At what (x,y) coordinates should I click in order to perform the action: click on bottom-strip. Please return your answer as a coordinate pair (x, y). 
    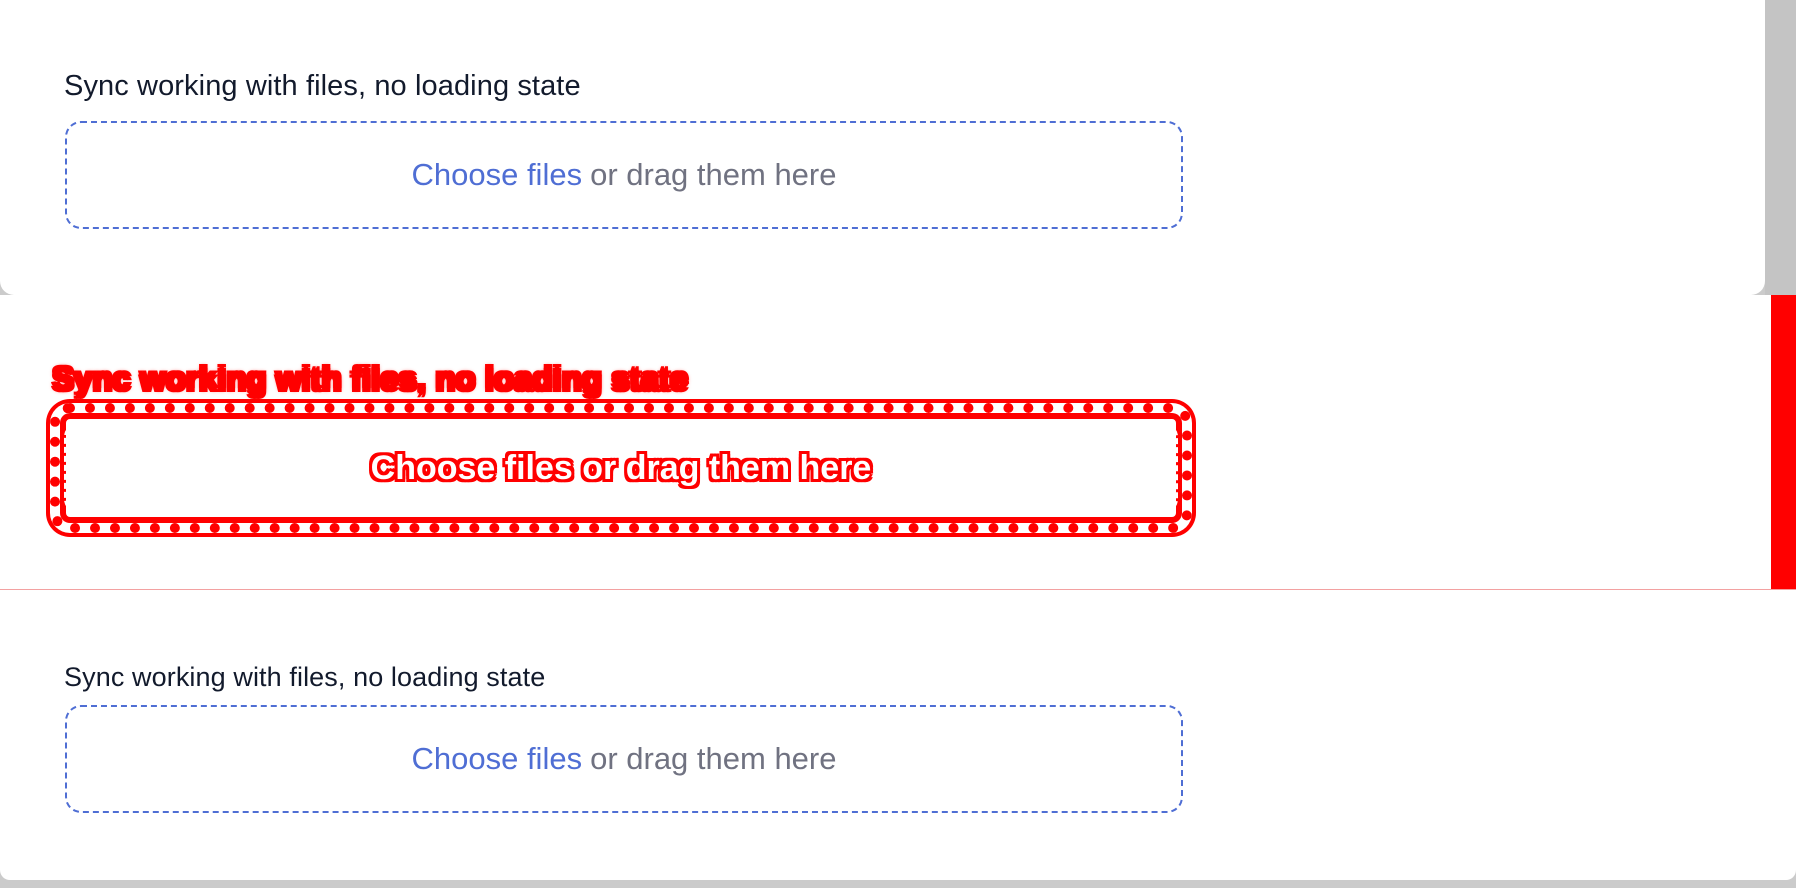
    Looking at the image, I should click on (898, 884).